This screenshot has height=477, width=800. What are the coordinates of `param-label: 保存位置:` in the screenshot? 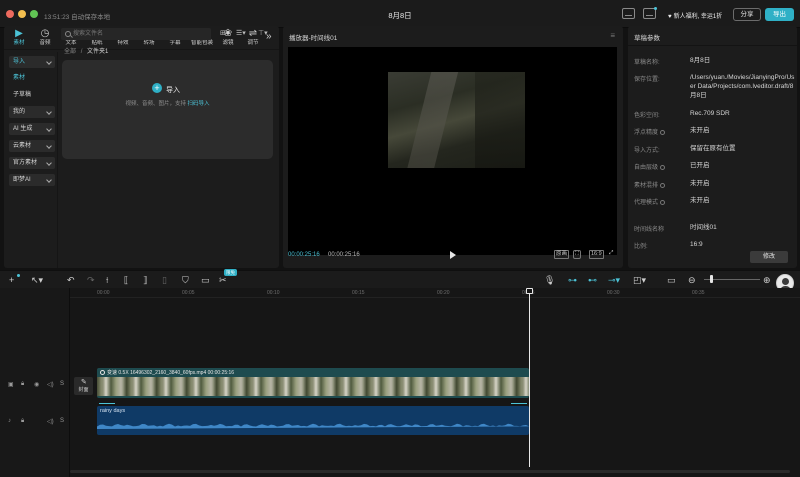 It's located at (647, 80).